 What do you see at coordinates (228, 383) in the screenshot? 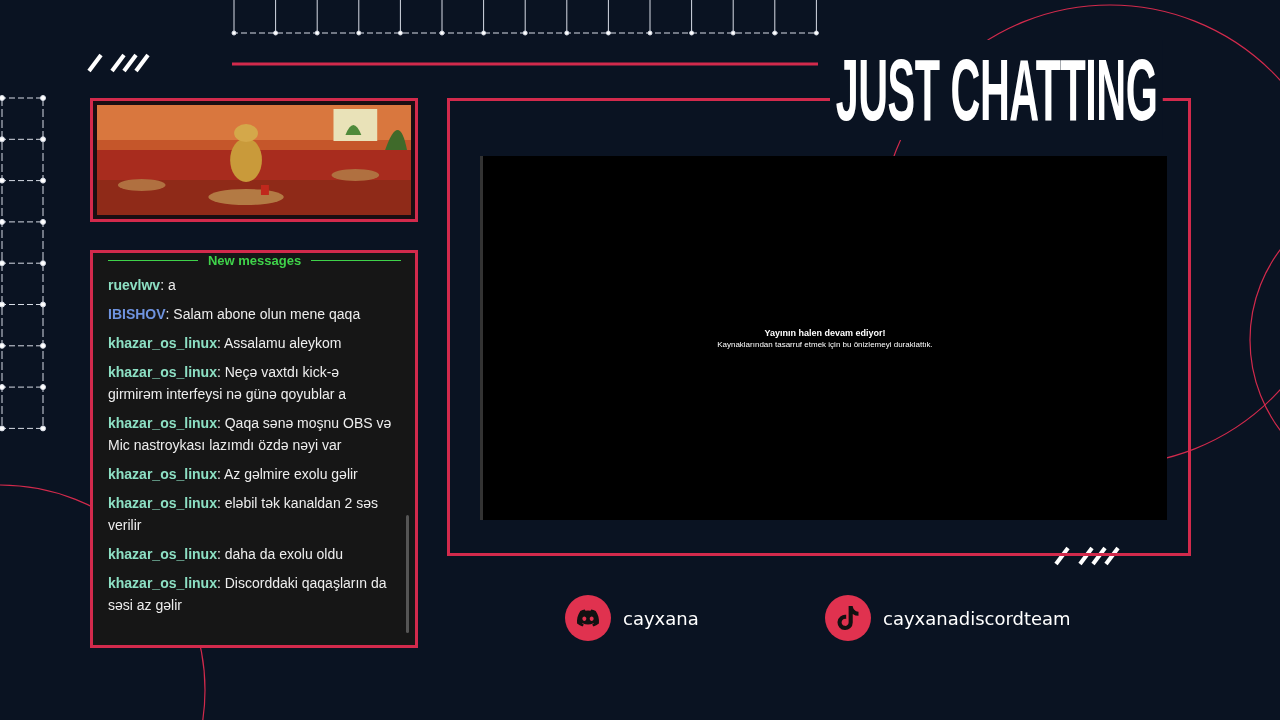
I see `chat-message: khazar_os_linux: Neçə vaxtdı kick-ə girmirəm interfeysi nə günə qoyublar a` at bounding box center [228, 383].